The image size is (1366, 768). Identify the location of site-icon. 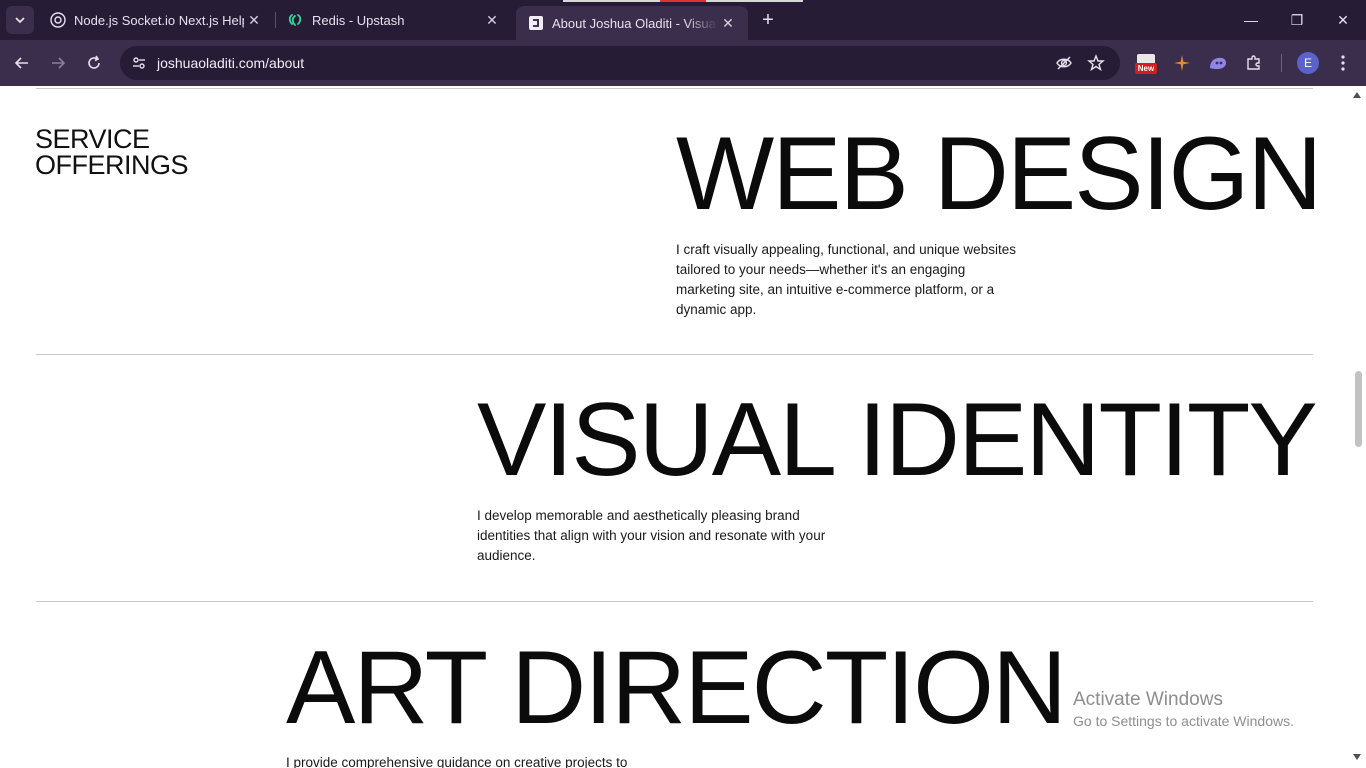
(536, 23).